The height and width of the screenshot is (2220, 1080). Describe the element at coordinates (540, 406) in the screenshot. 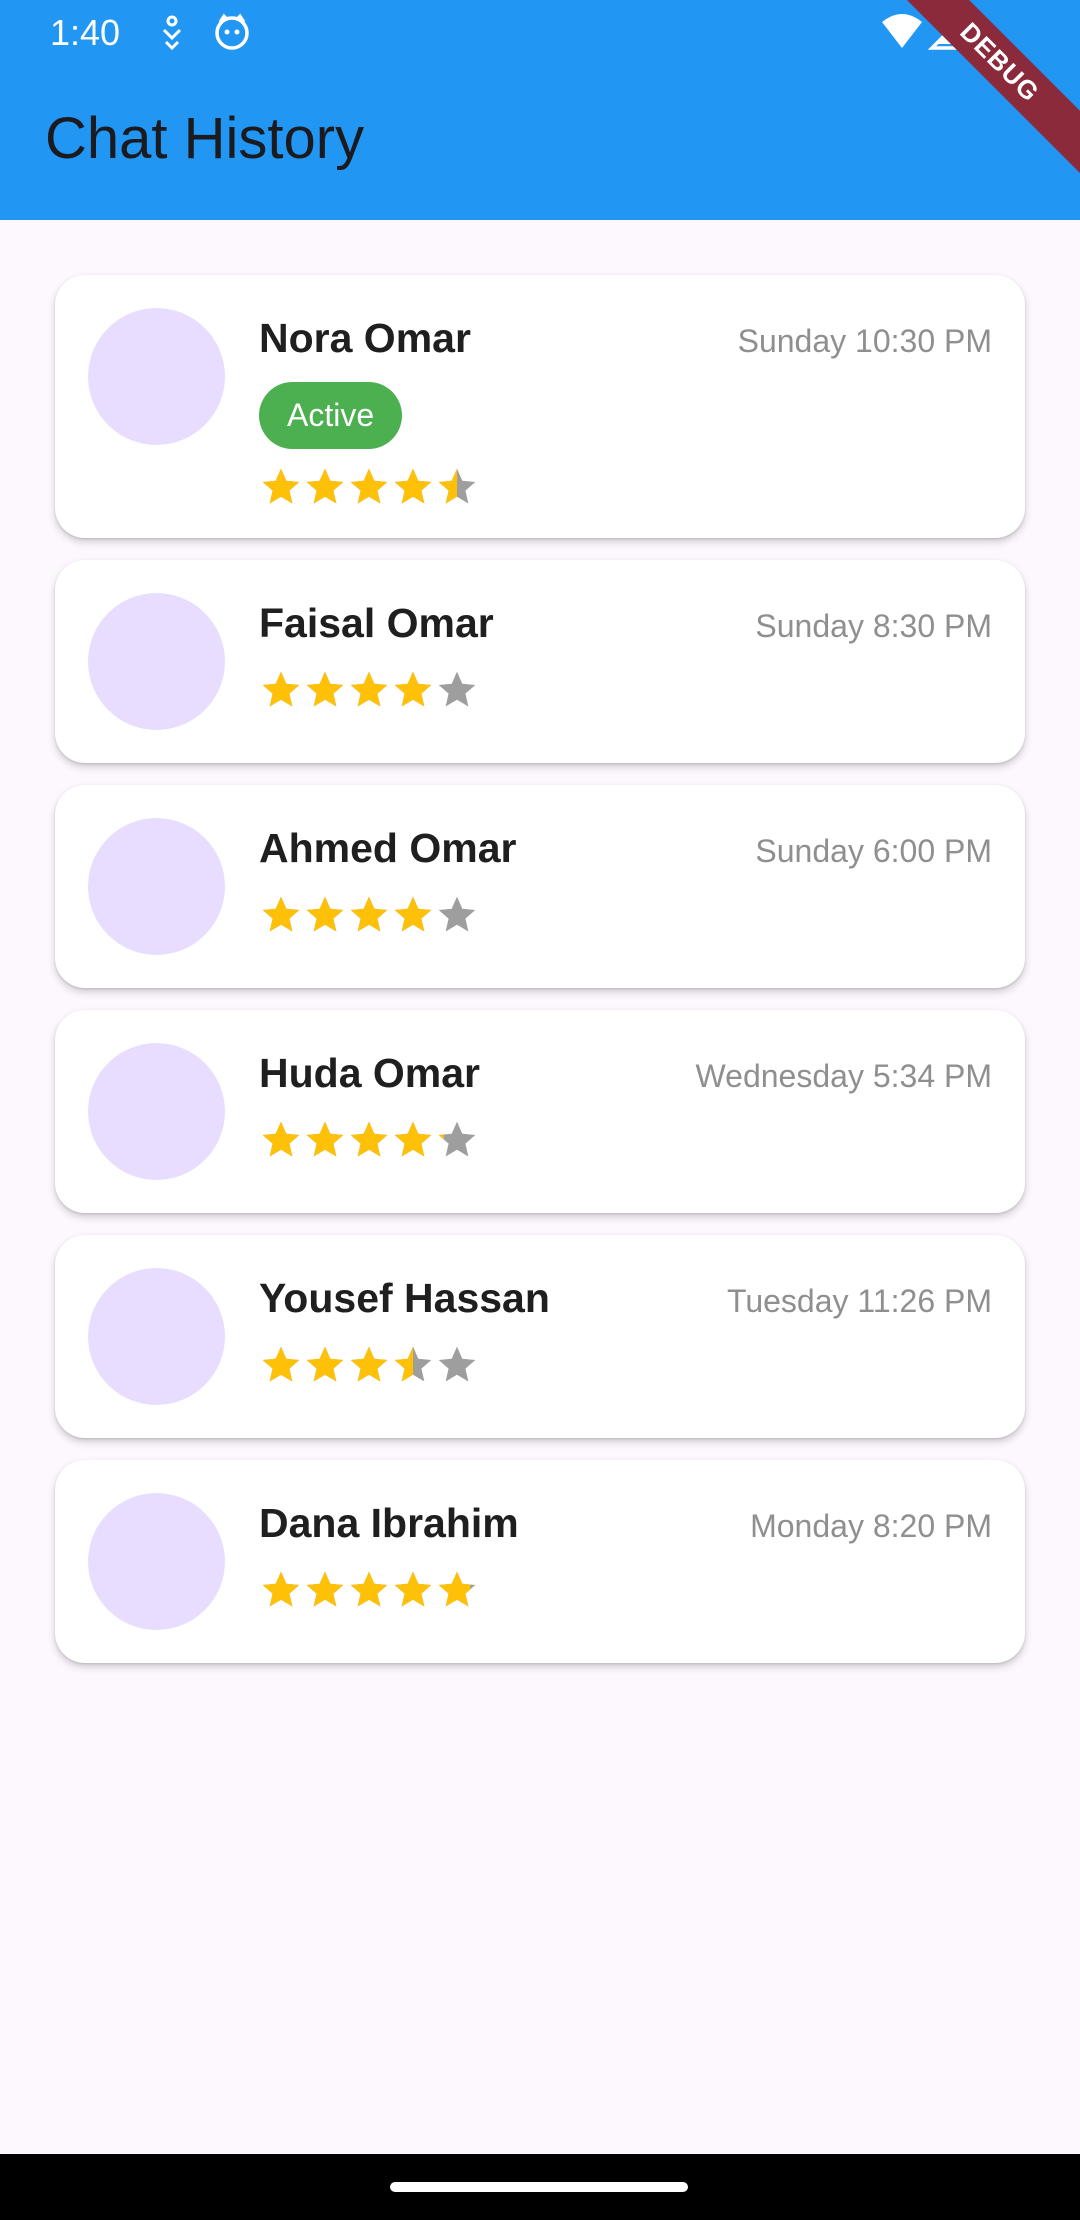

I see `chat-card: Nora Omar Sunday 10:30 PM Active` at that location.